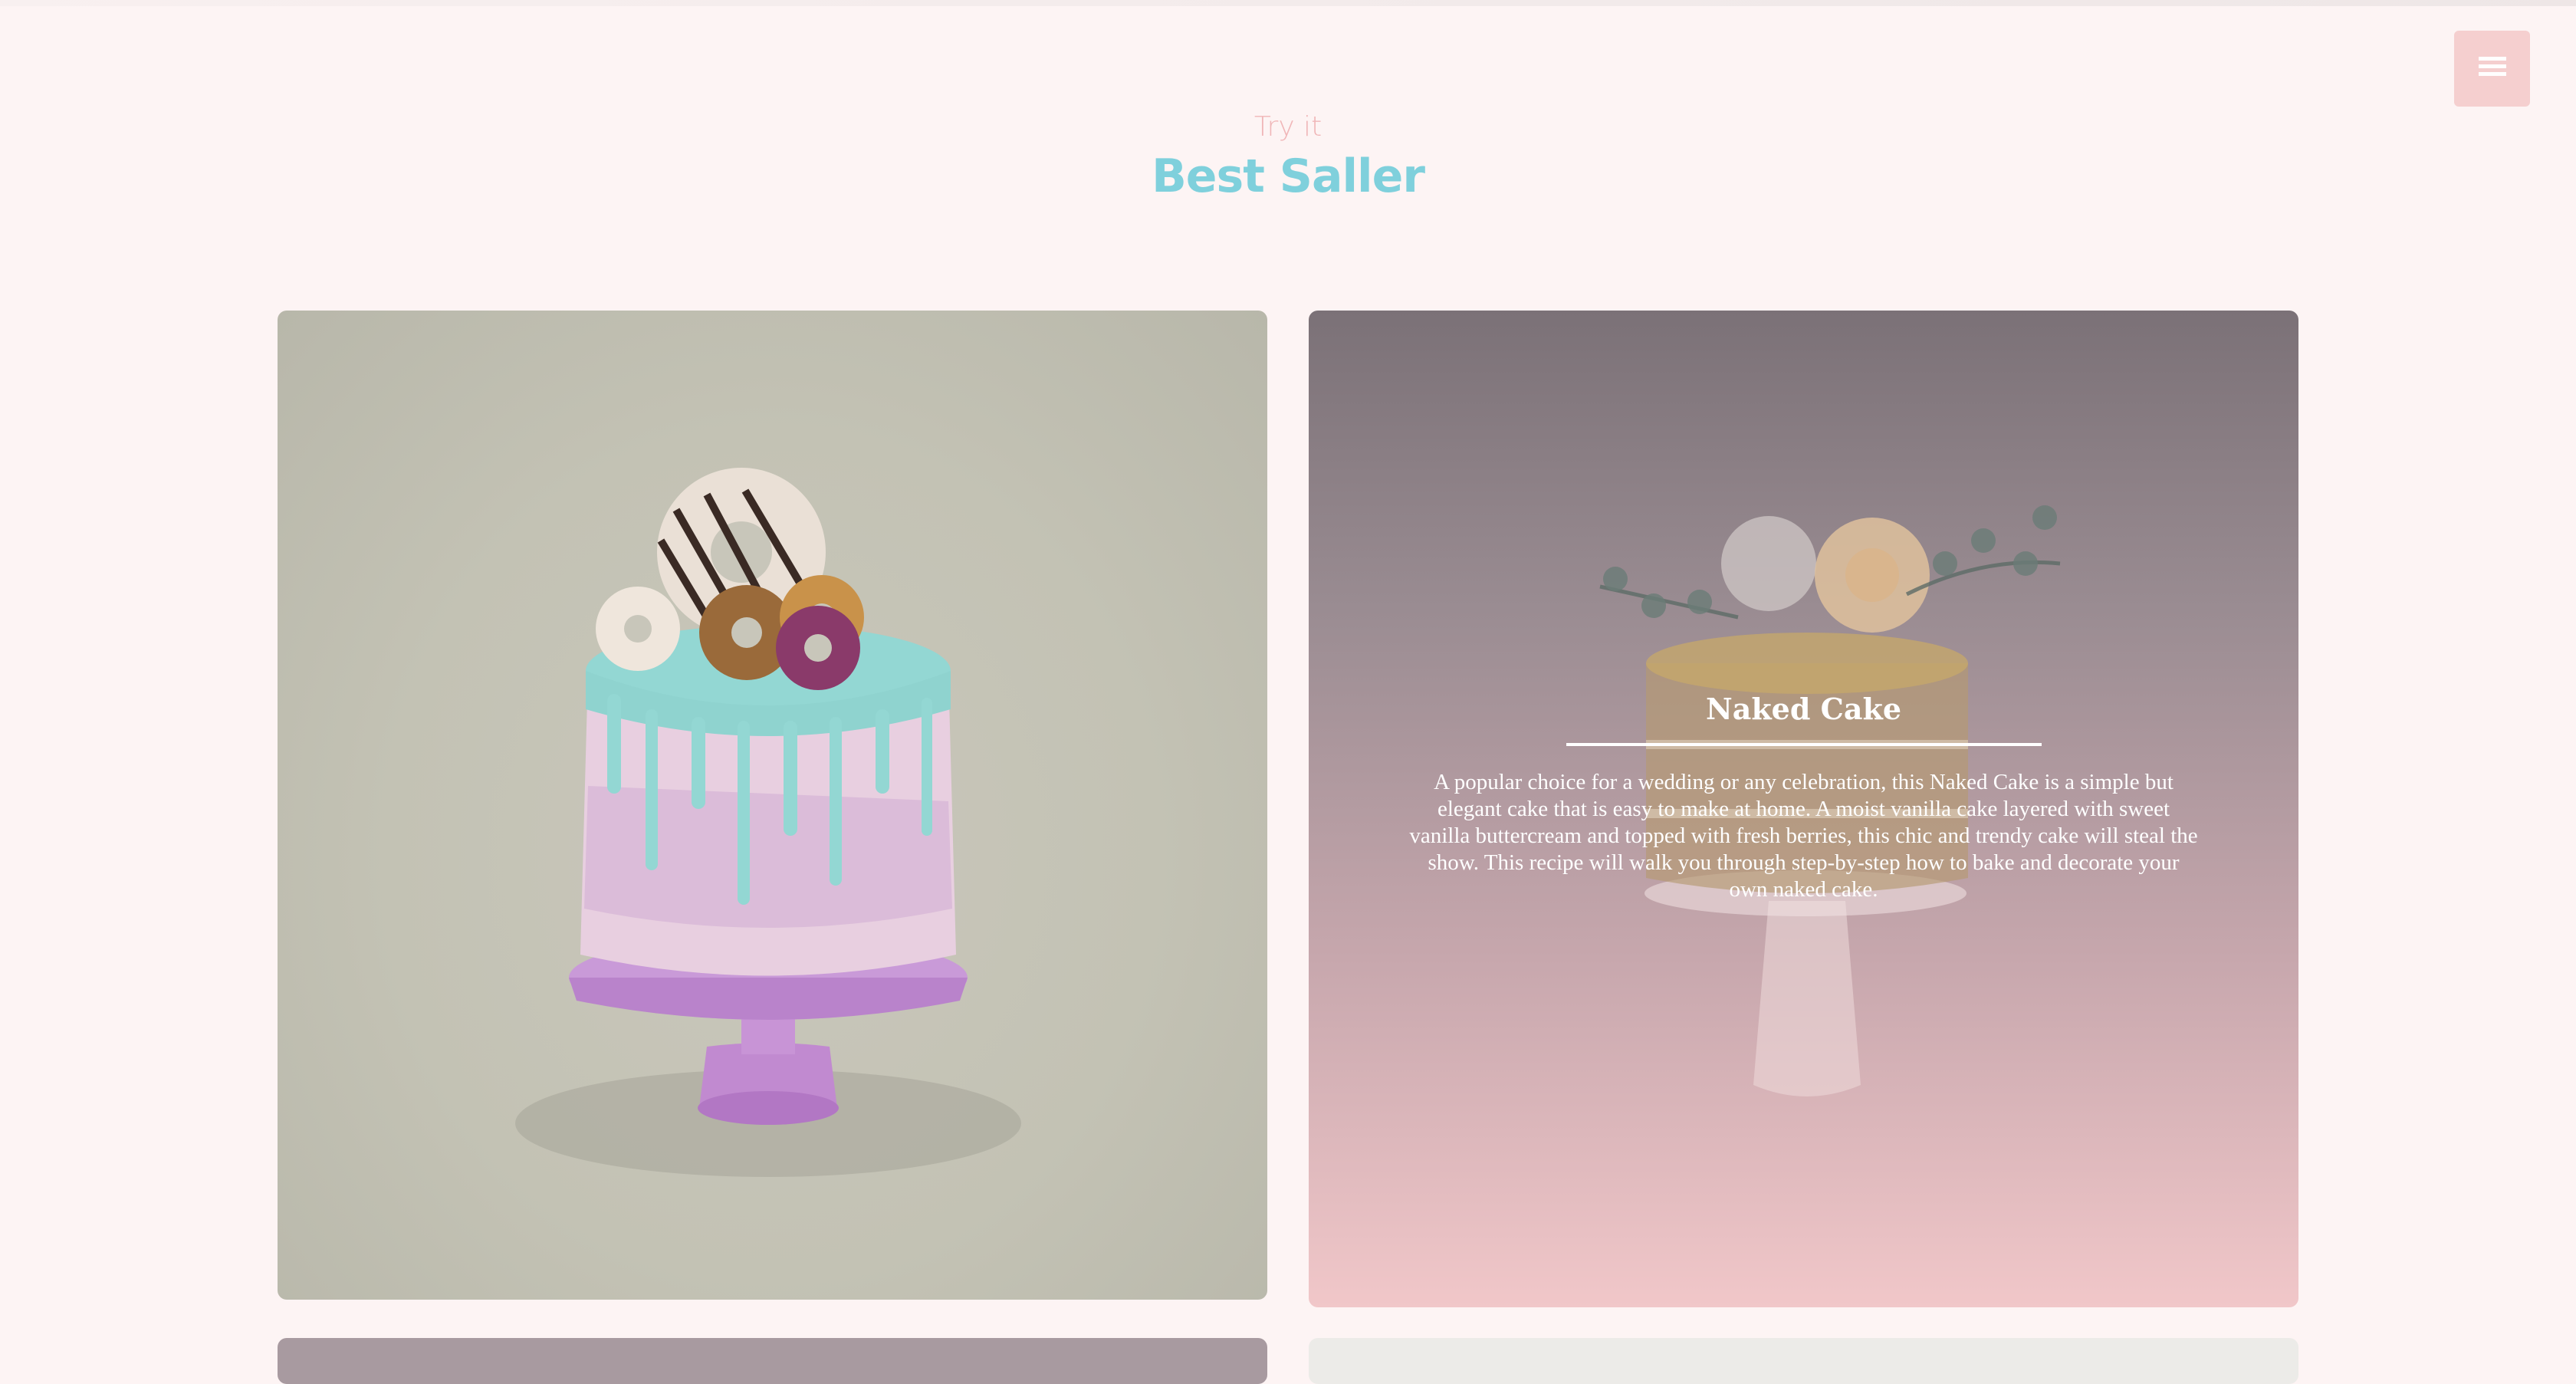  What do you see at coordinates (1803, 1361) in the screenshot?
I see `product-card-next-right` at bounding box center [1803, 1361].